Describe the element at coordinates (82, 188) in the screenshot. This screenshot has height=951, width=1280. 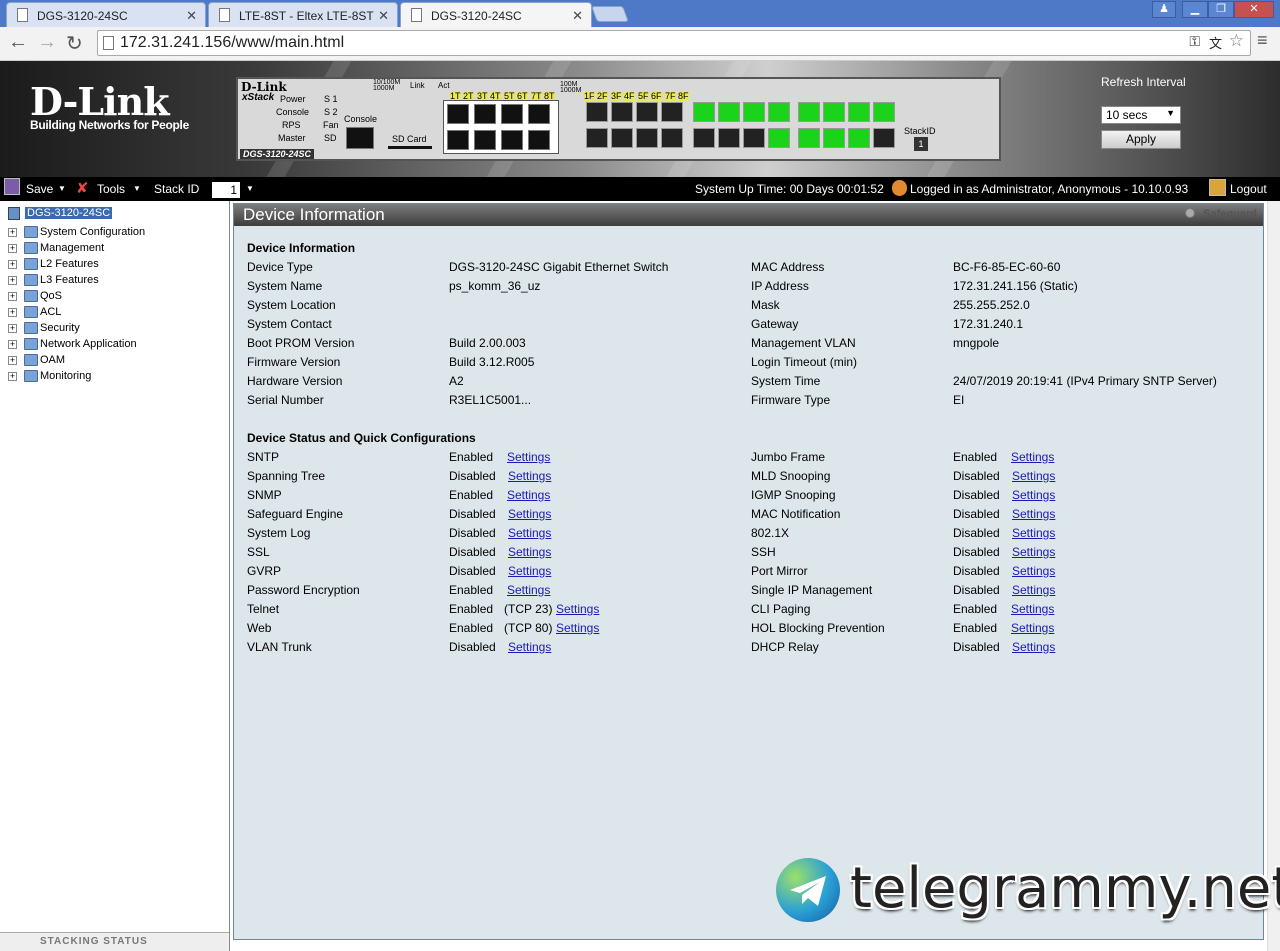
I see `tools-icon: ✘` at that location.